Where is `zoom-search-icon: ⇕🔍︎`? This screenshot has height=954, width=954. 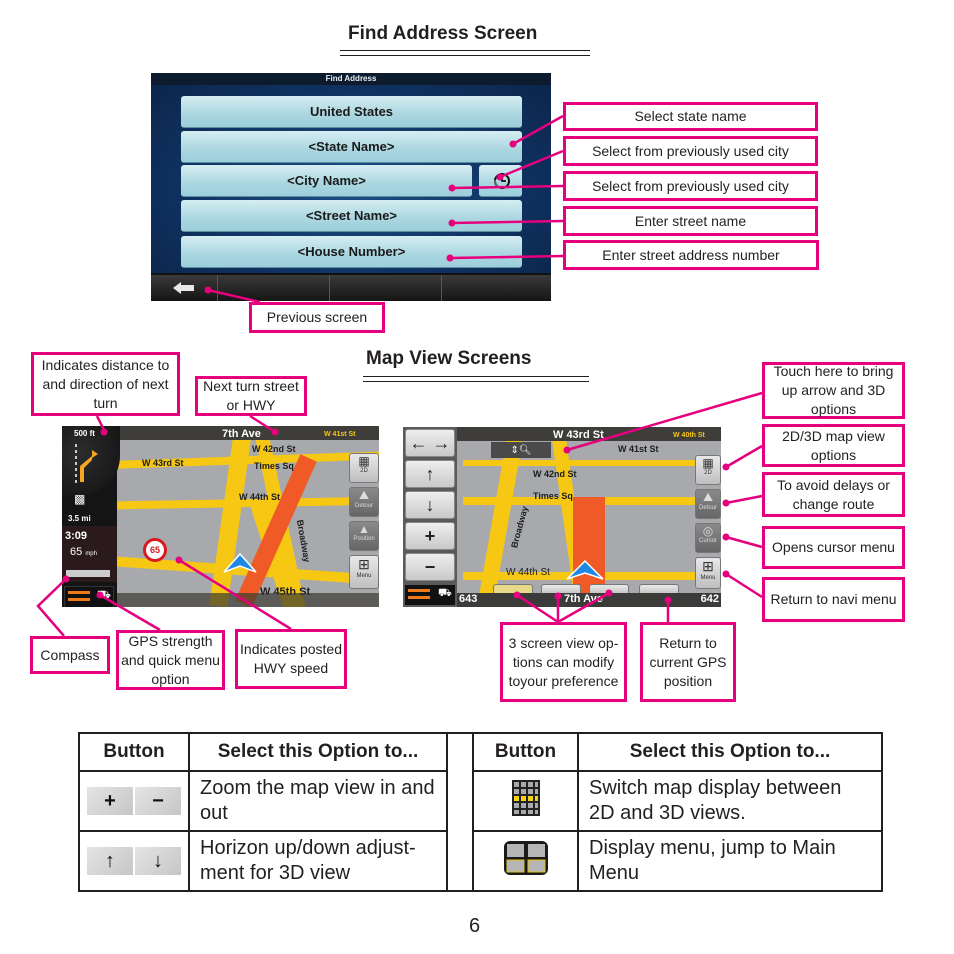
zoom-search-icon: ⇕🔍︎ is located at coordinates (521, 450).